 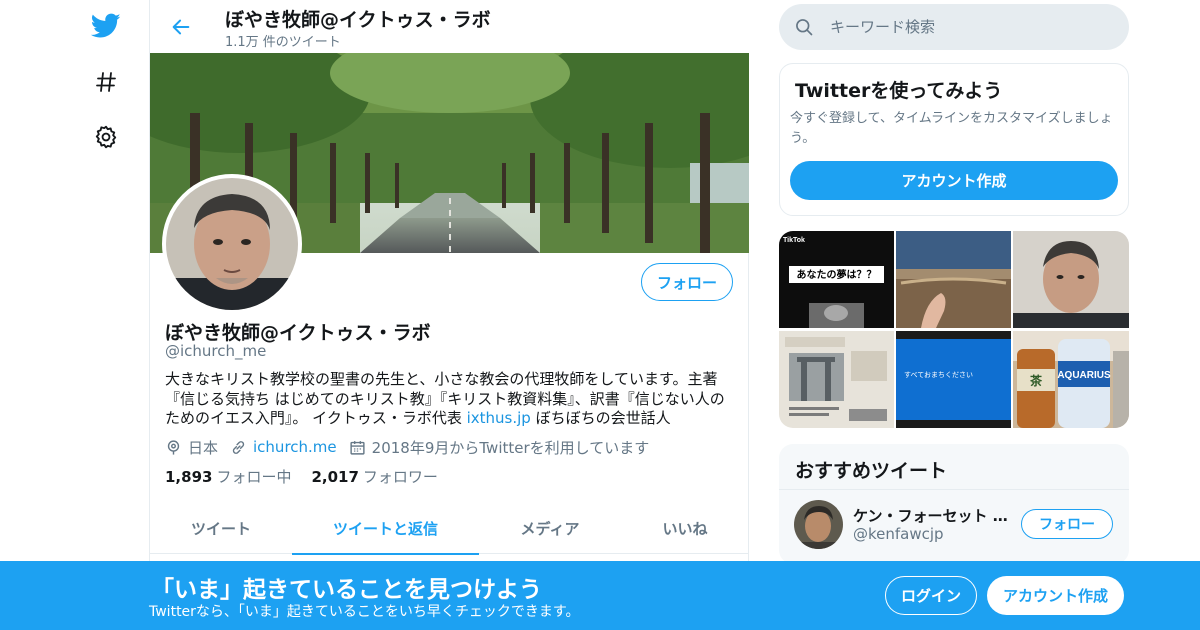 I want to click on location-item: 日本, so click(x=191, y=447).